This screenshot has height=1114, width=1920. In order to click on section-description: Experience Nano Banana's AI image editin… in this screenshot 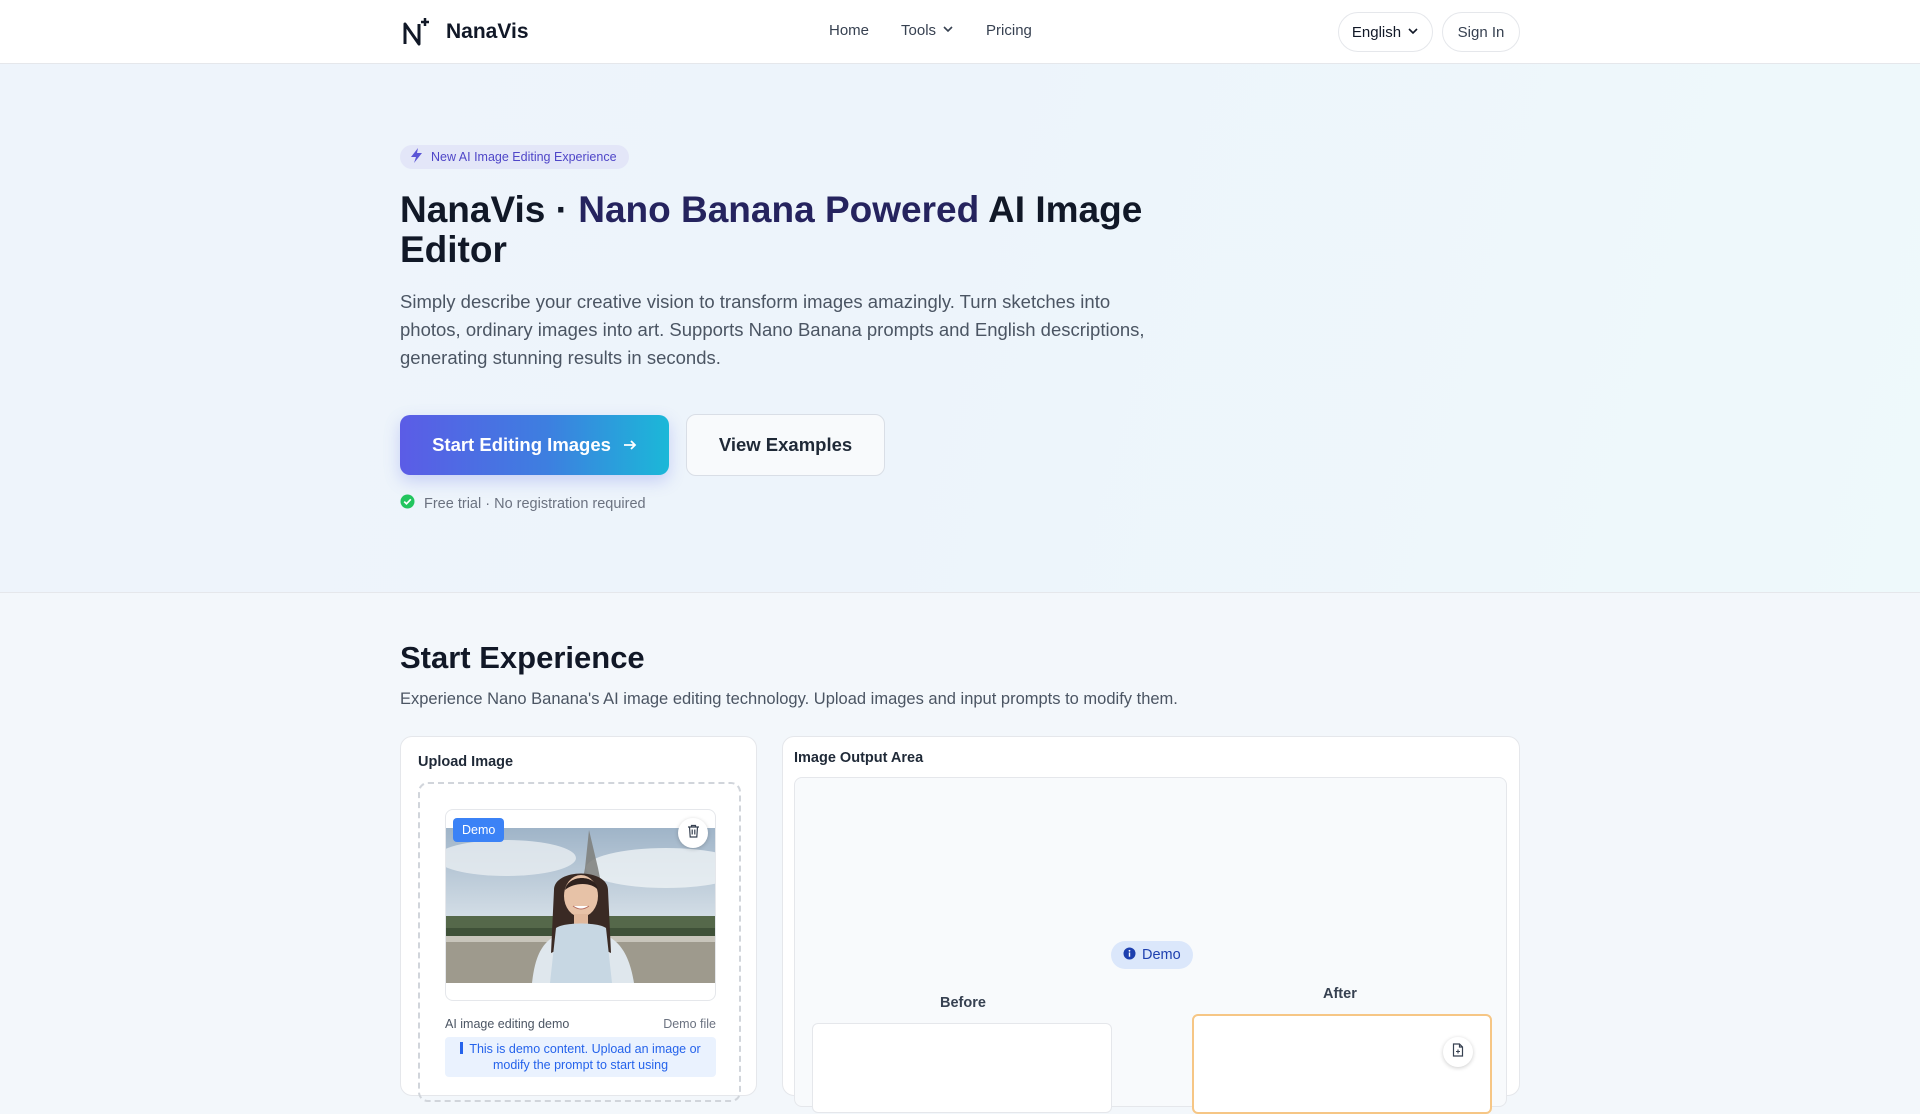, I will do `click(789, 699)`.